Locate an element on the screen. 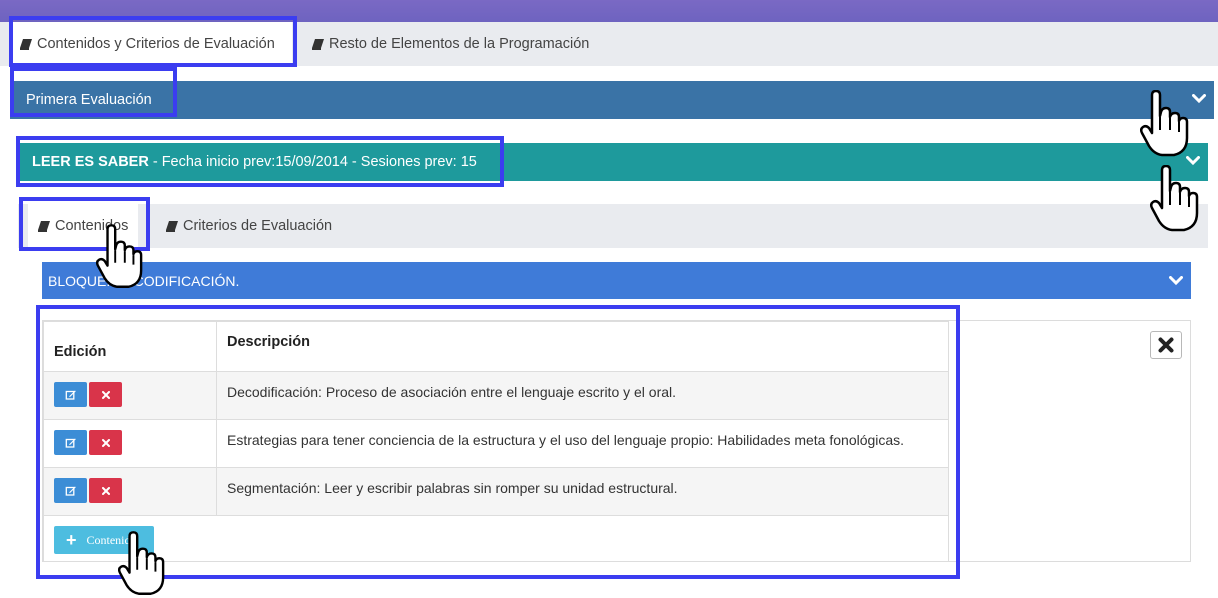  table-header-row: Edición Descripción is located at coordinates (496, 346).